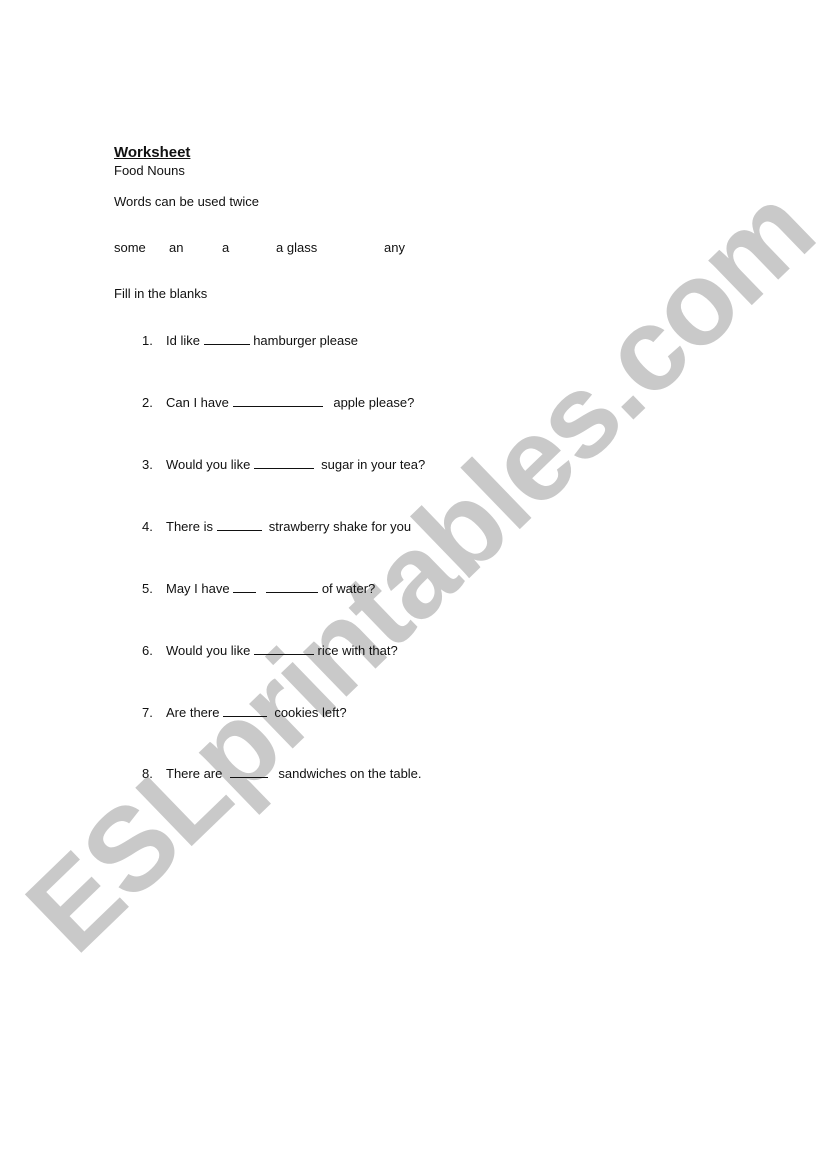 The height and width of the screenshot is (1169, 821). Describe the element at coordinates (147, 340) in the screenshot. I see `question-number: 1.` at that location.